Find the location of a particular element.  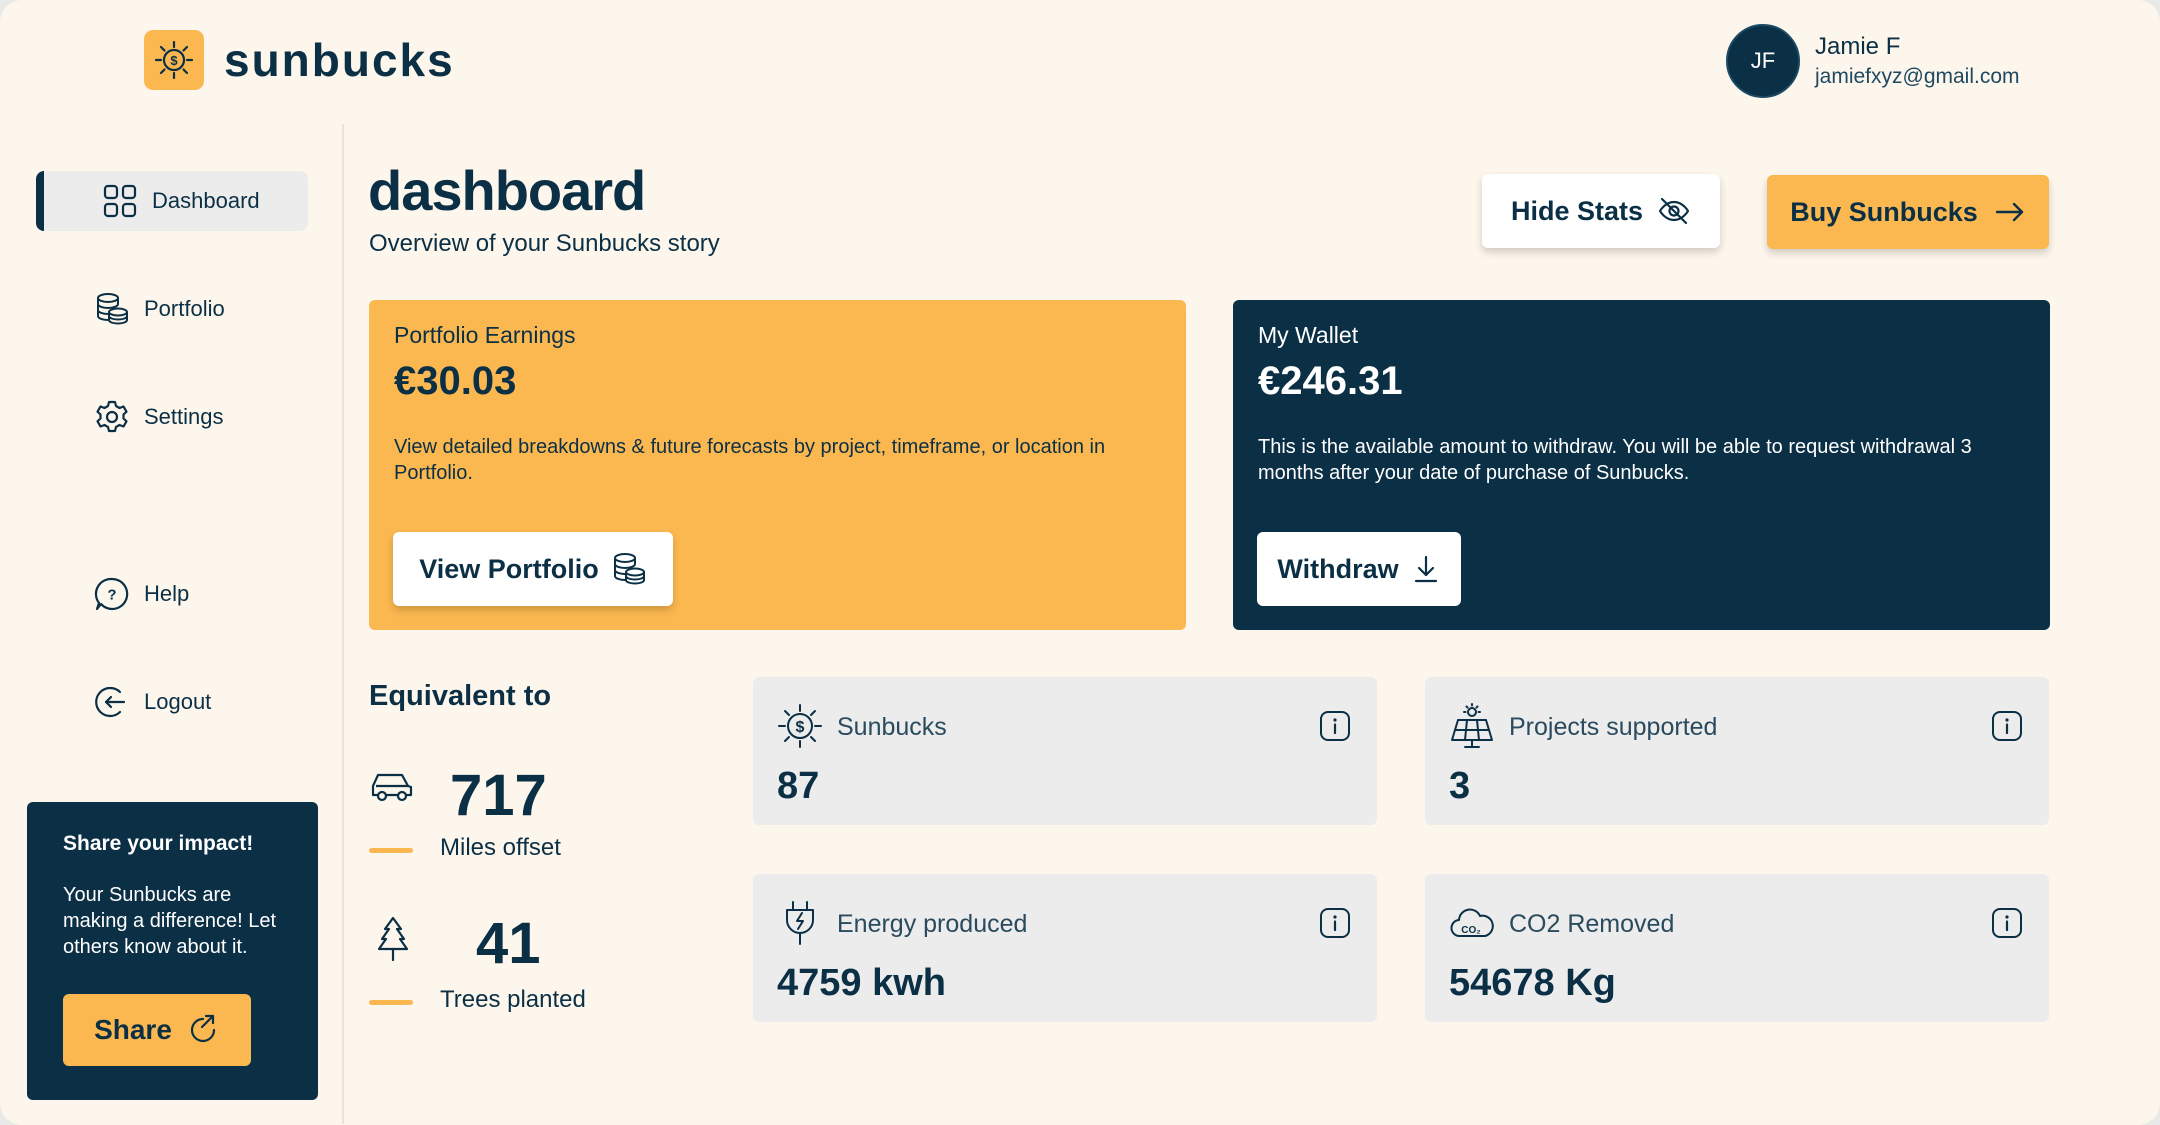

stat-value: 4759 kwh is located at coordinates (861, 983).